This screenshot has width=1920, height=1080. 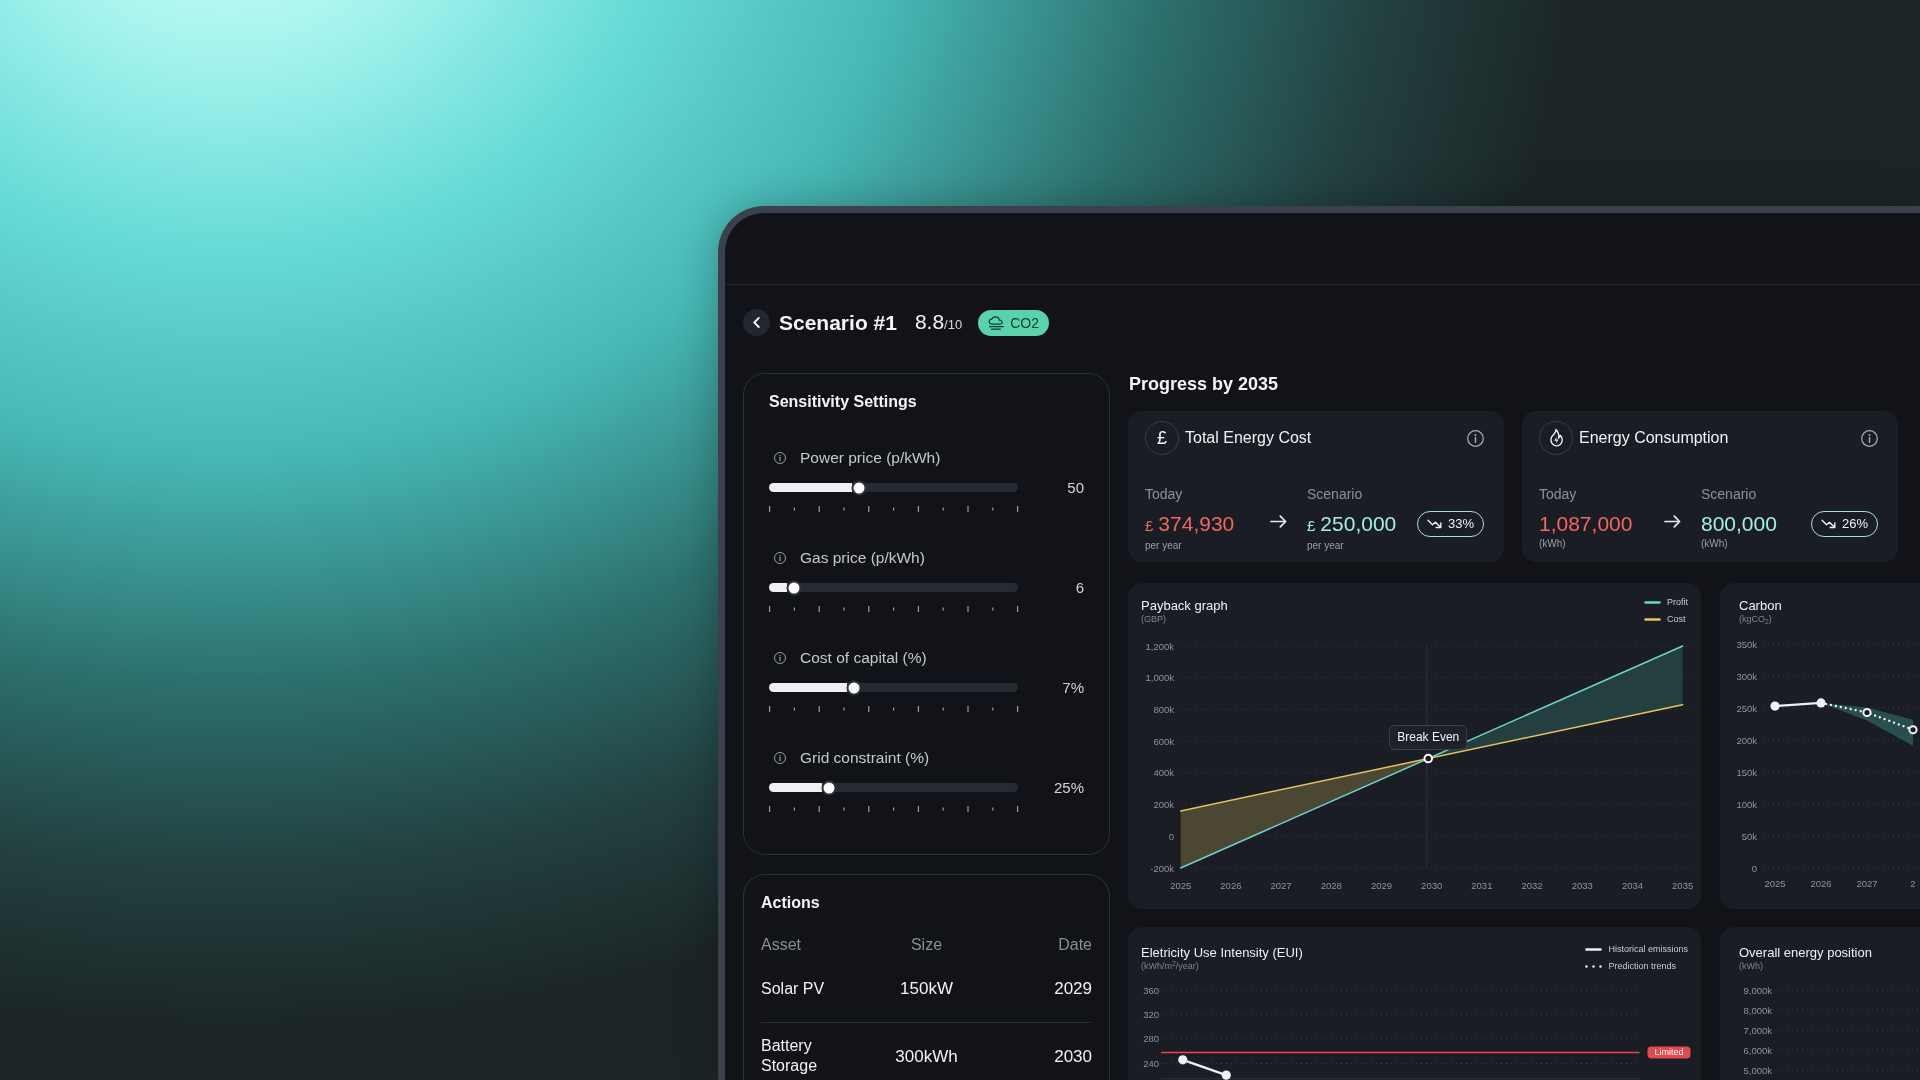 What do you see at coordinates (1913, 883) in the screenshot?
I see `axis-label: 2` at bounding box center [1913, 883].